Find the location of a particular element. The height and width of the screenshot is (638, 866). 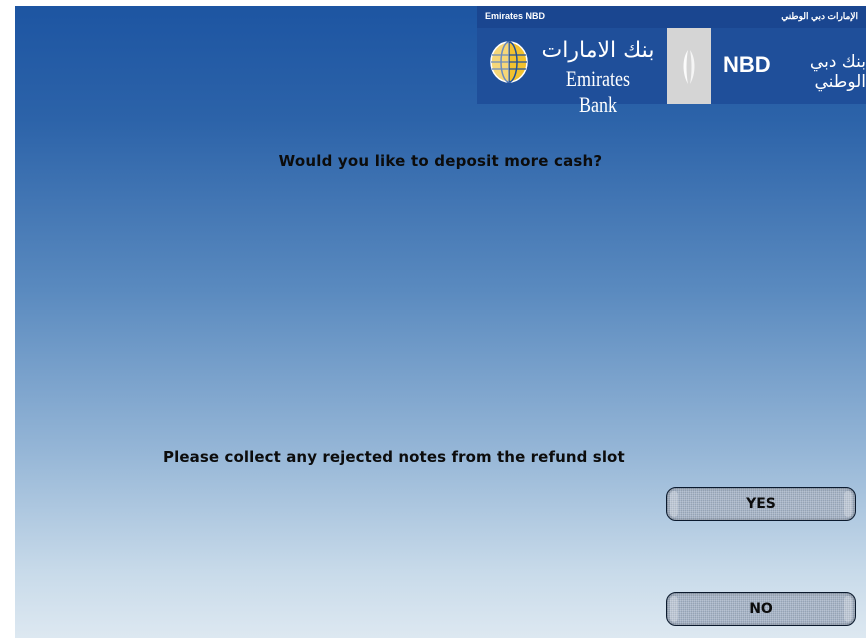

yes-button-label: YES is located at coordinates (761, 504).